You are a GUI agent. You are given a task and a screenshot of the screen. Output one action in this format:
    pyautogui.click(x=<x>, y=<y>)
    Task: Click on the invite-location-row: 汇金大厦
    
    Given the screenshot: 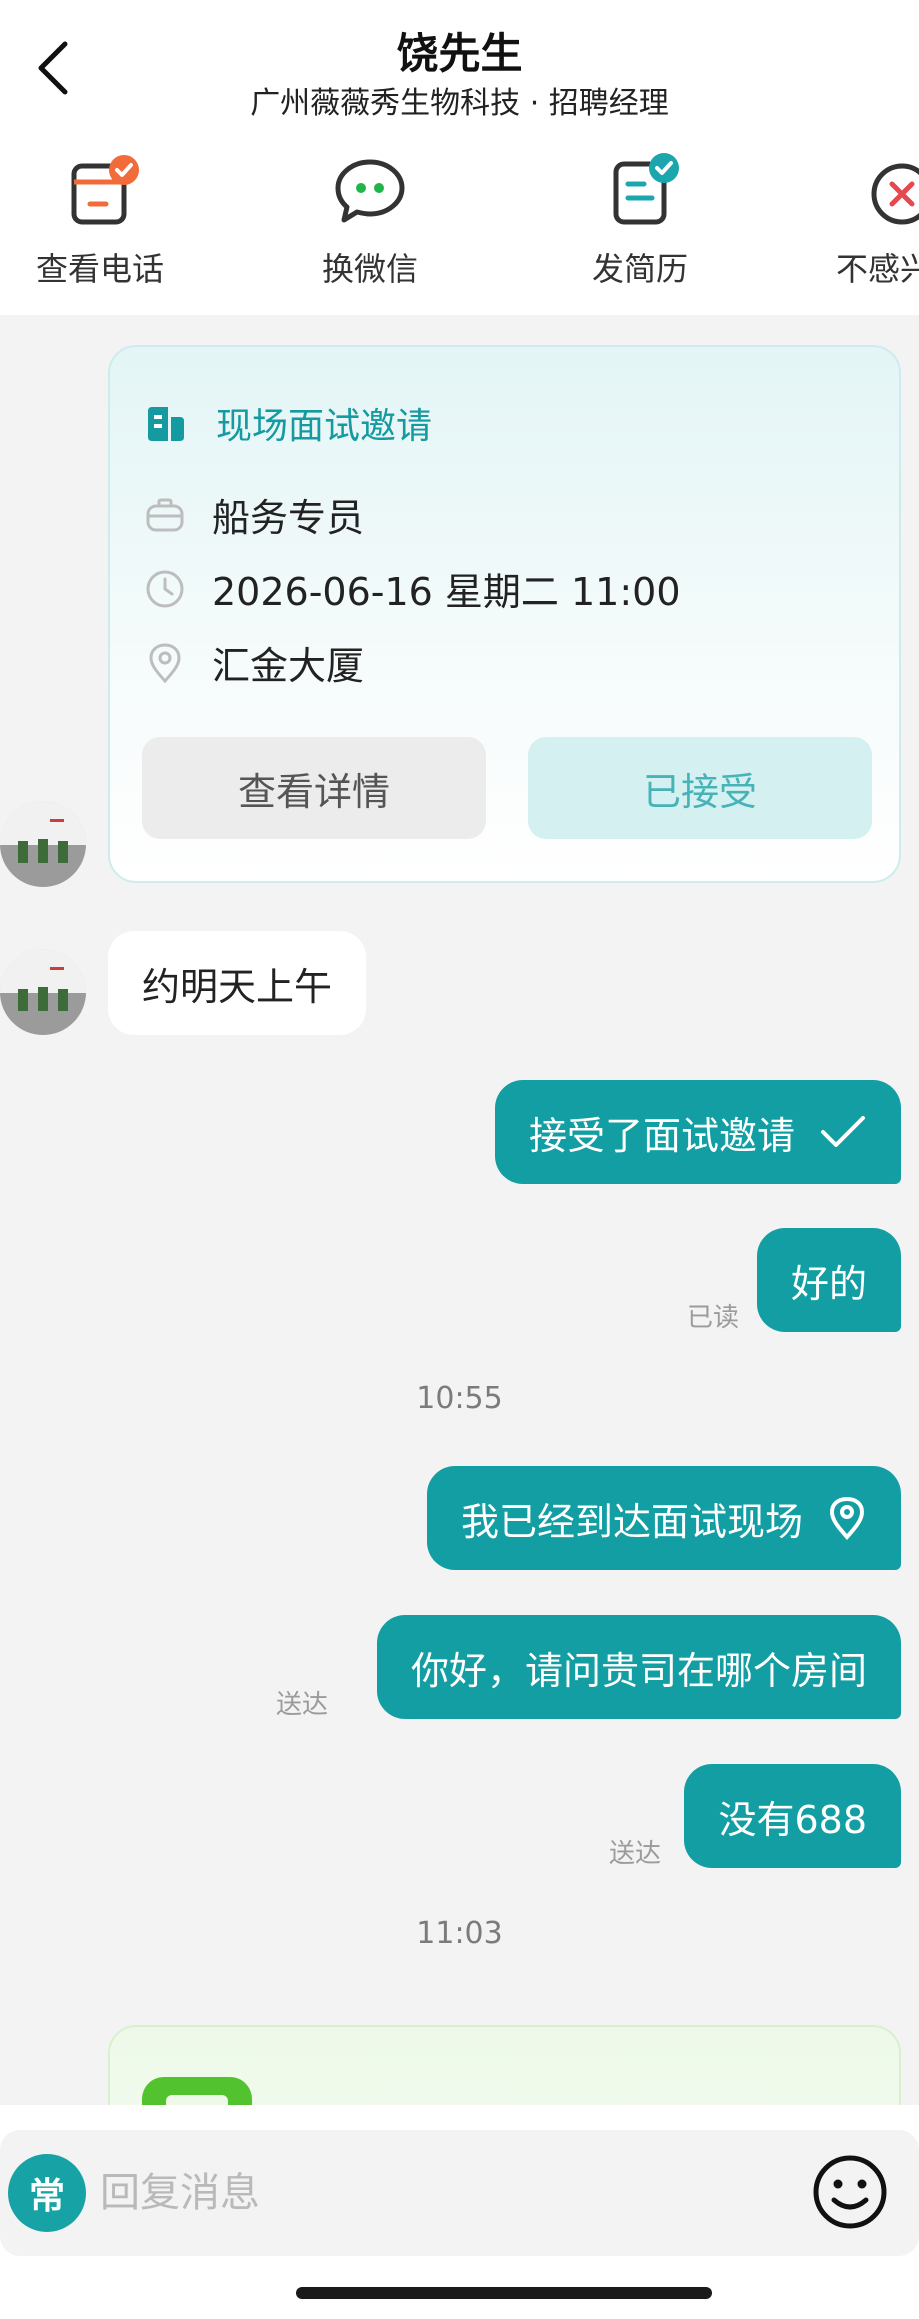 What is the action you would take?
    pyautogui.click(x=254, y=662)
    